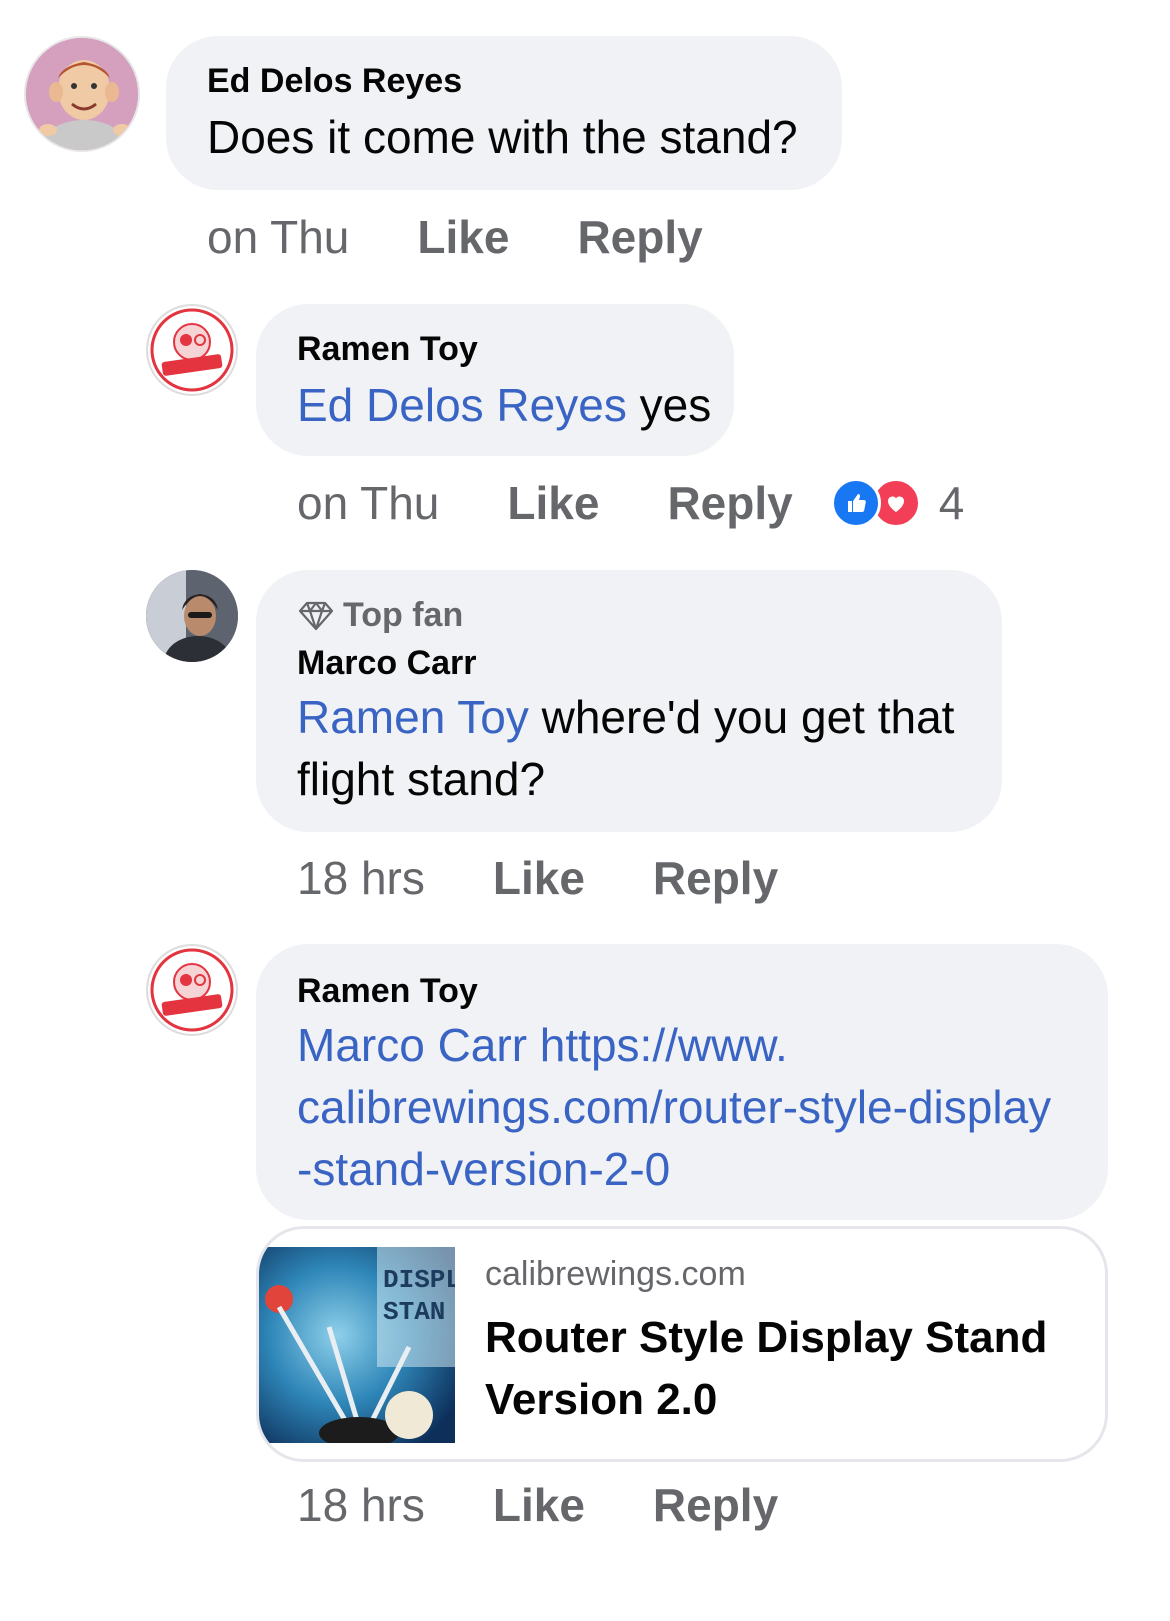 The image size is (1170, 1621). I want to click on top-fan-label: Top fan, so click(403, 615).